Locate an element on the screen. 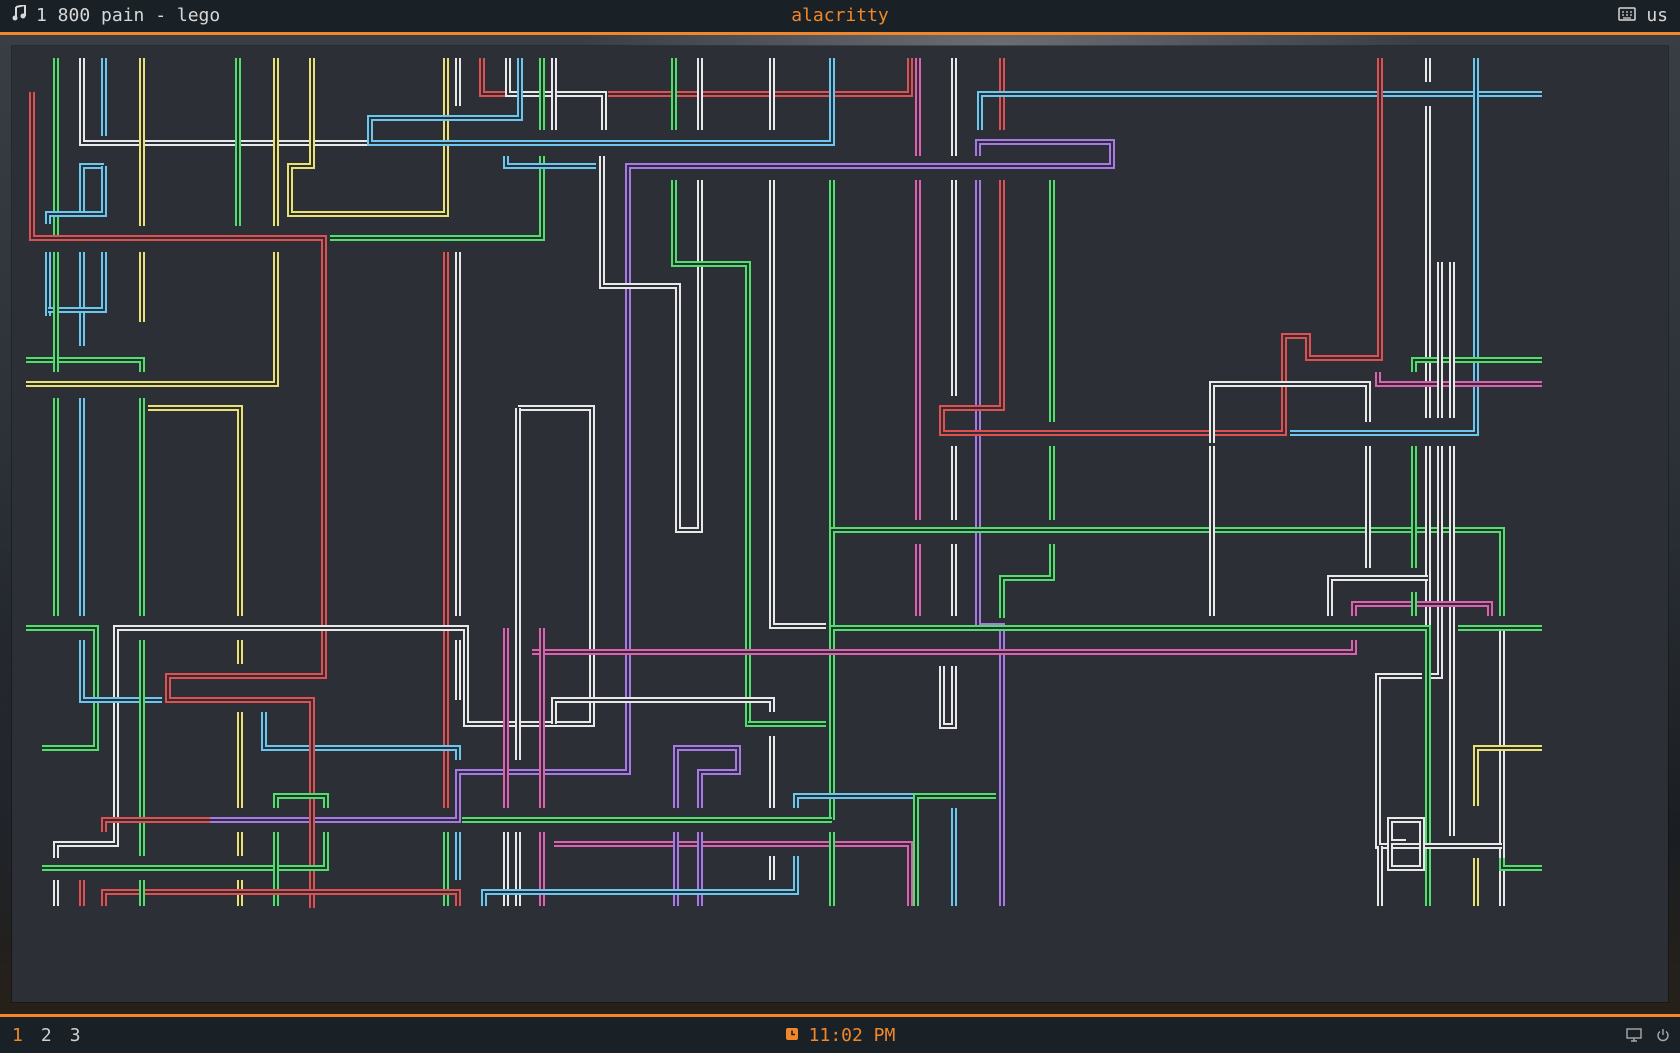 Image resolution: width=1680 pixels, height=1053 pixels. workspace-2: 2 is located at coordinates (46, 1035).